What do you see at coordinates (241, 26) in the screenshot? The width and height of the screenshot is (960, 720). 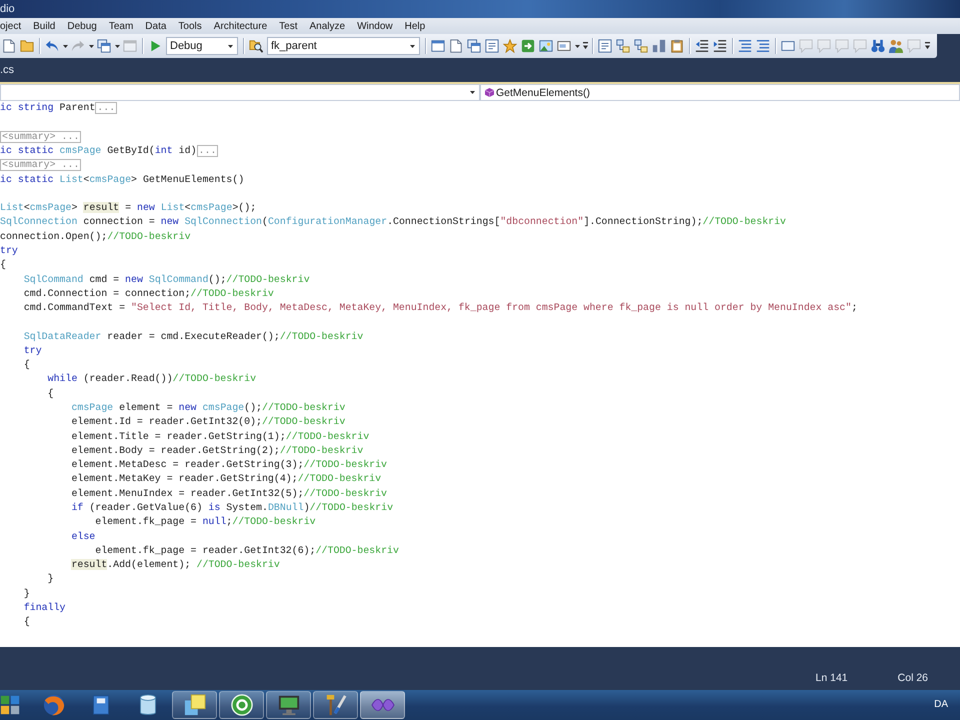 I see `menu-item: Architecture` at bounding box center [241, 26].